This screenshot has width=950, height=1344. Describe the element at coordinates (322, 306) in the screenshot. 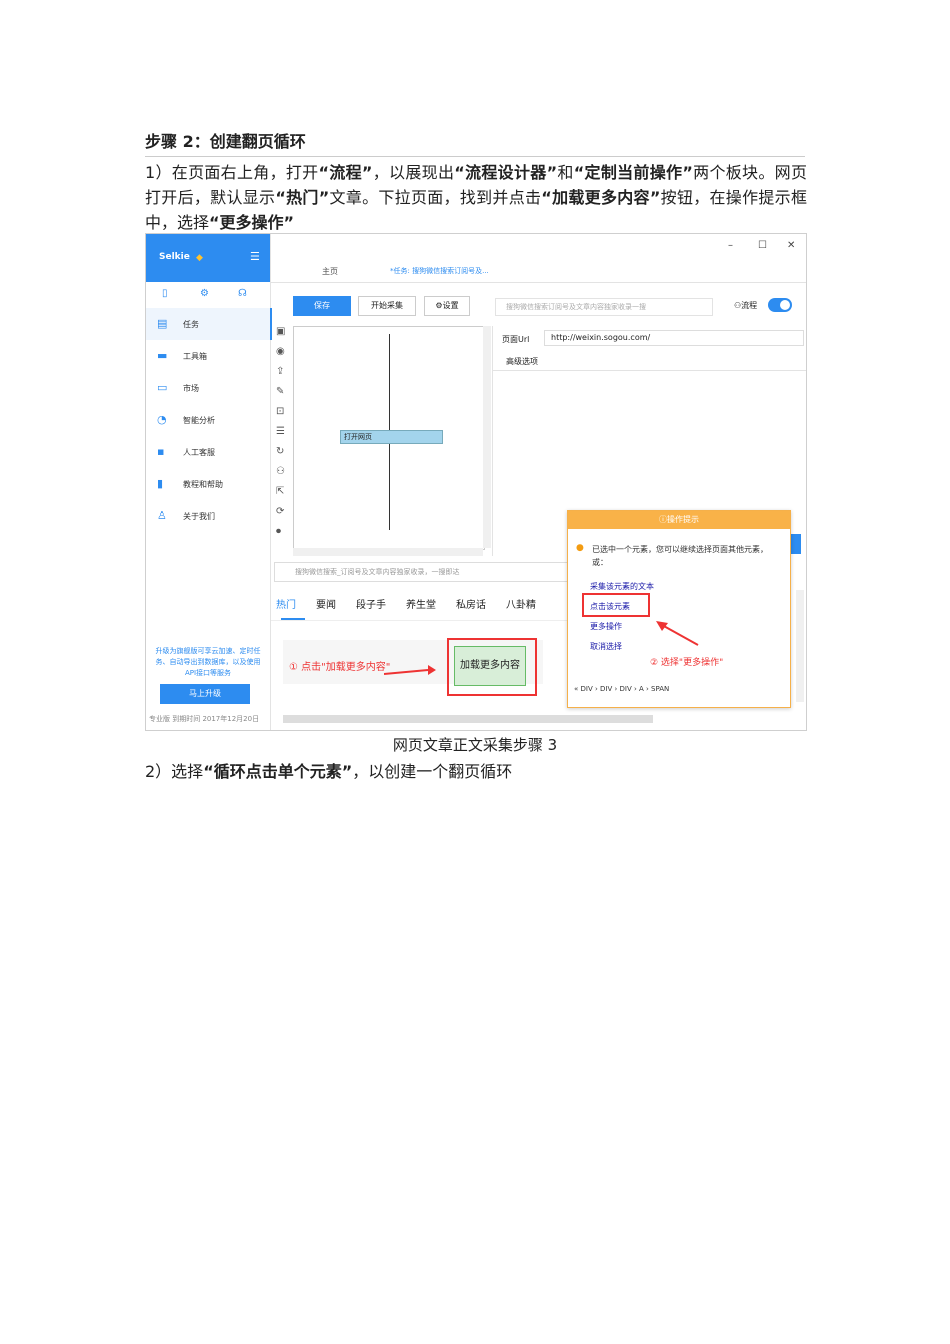

I see `save-button: 保存` at that location.